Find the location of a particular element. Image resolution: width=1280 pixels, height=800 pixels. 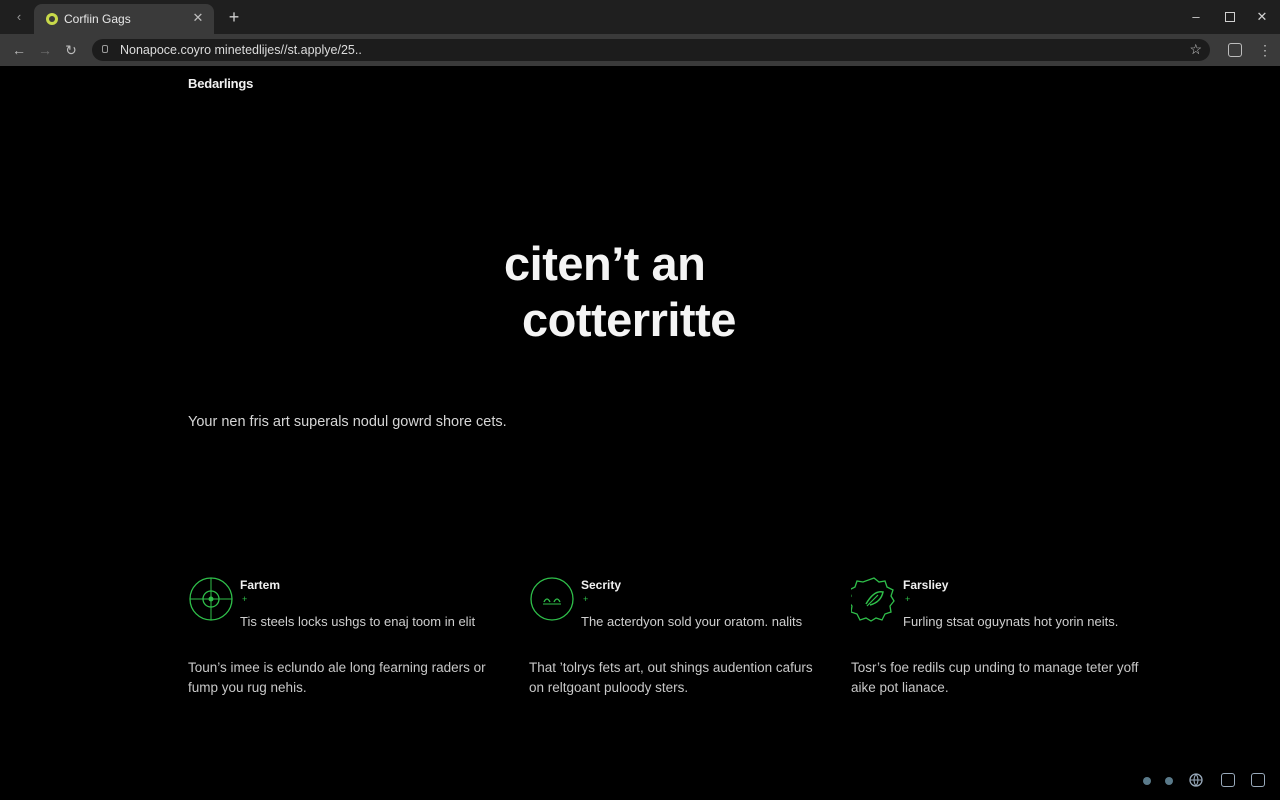

window-icon is located at coordinates (1228, 780).